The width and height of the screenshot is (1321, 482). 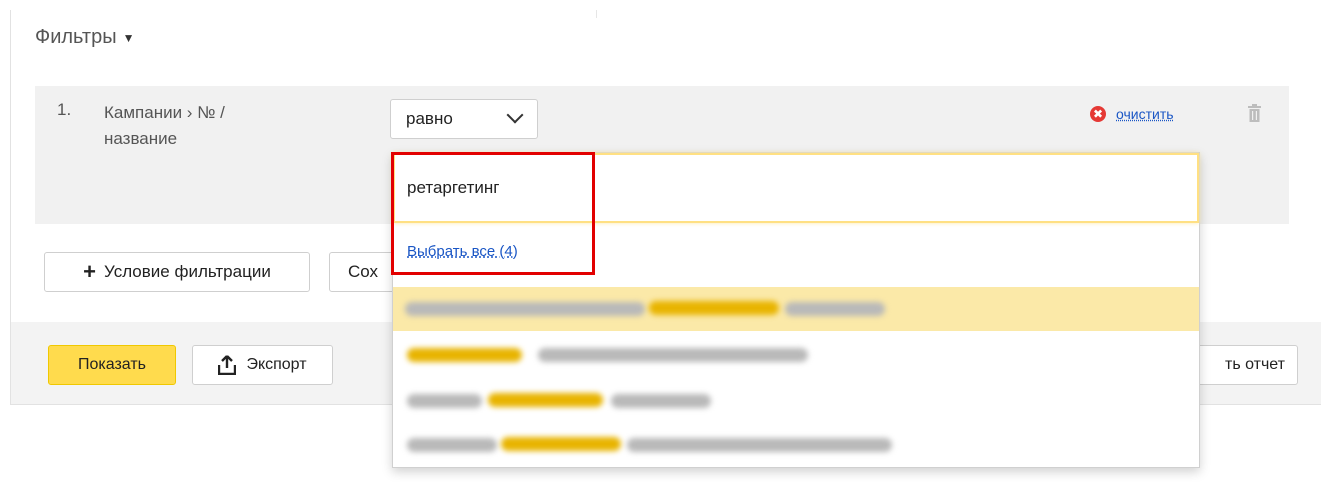 What do you see at coordinates (515, 115) in the screenshot?
I see `chevron-down-icon` at bounding box center [515, 115].